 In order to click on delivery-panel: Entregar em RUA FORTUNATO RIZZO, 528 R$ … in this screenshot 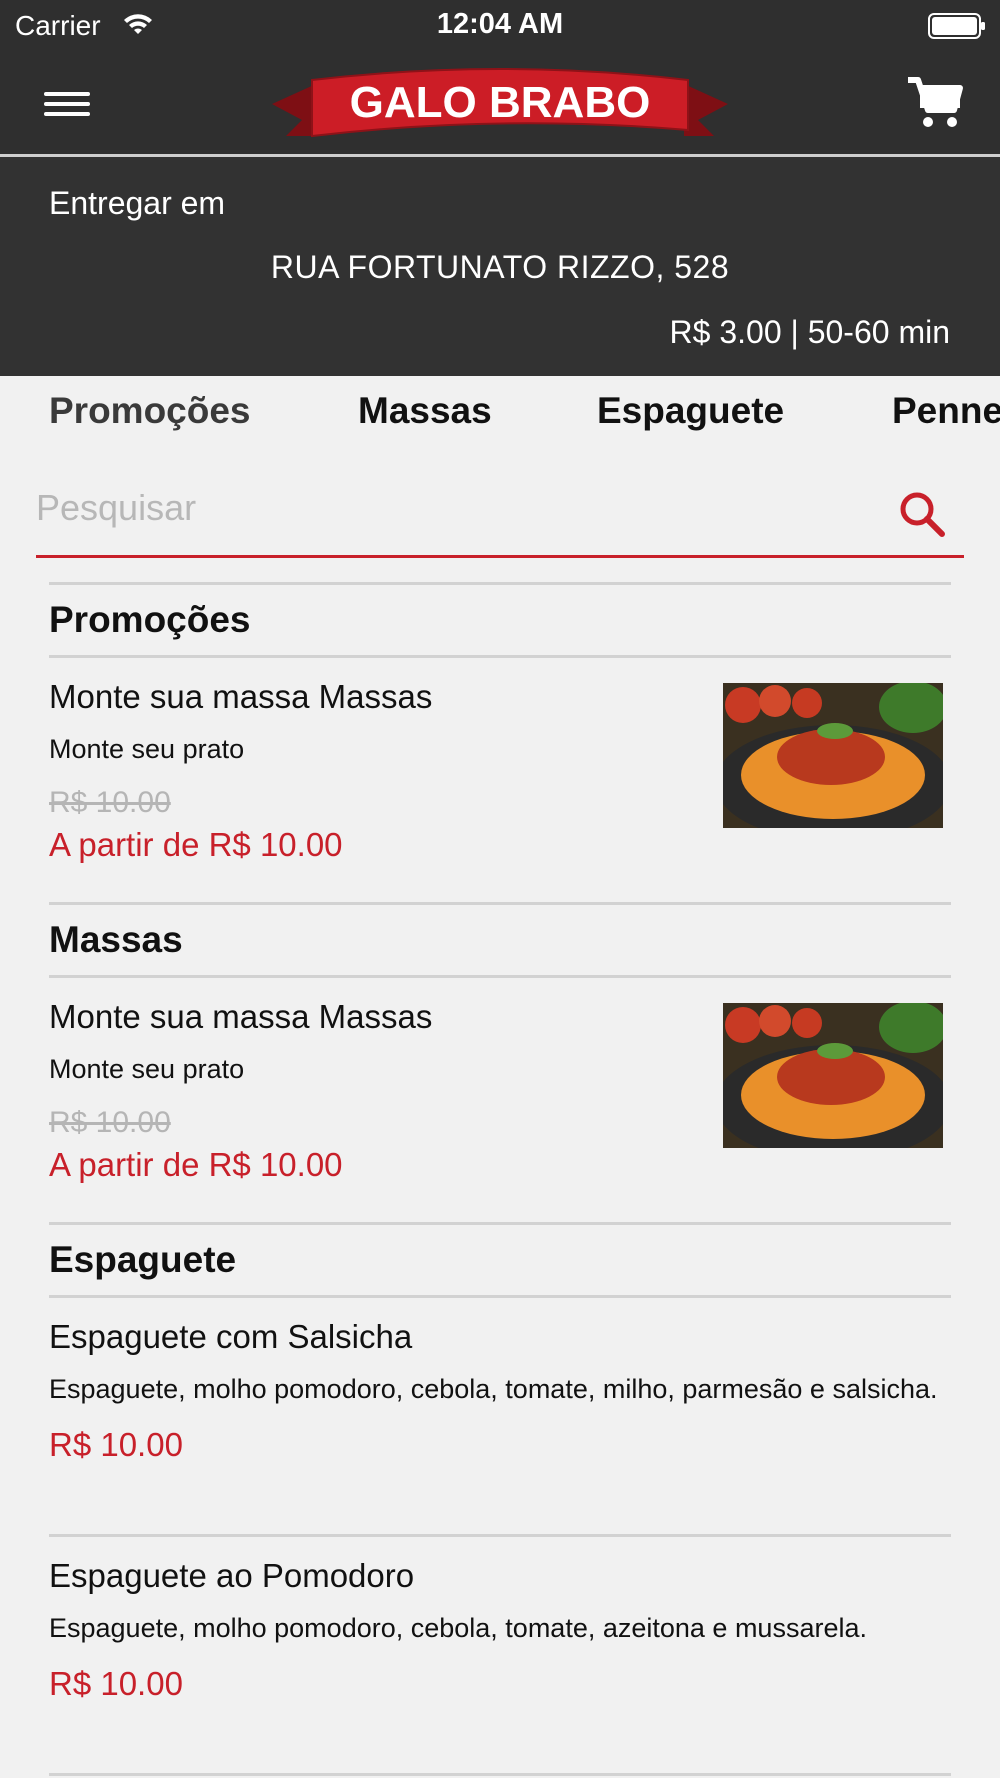, I will do `click(500, 266)`.